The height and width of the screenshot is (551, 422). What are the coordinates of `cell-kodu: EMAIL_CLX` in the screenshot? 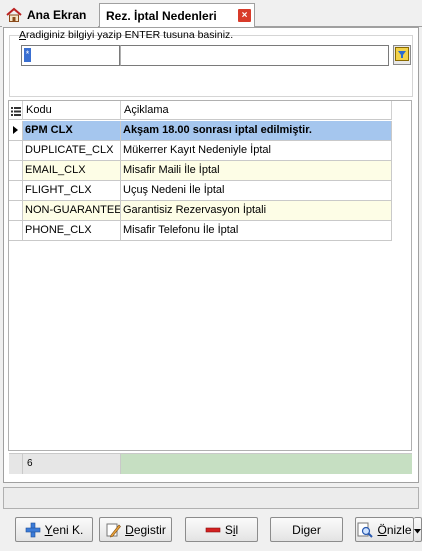 It's located at (72, 170).